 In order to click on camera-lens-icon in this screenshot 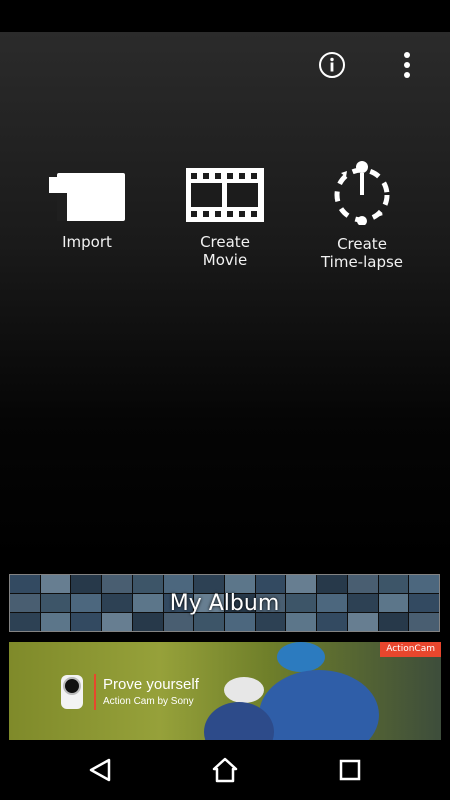, I will do `click(72, 686)`.